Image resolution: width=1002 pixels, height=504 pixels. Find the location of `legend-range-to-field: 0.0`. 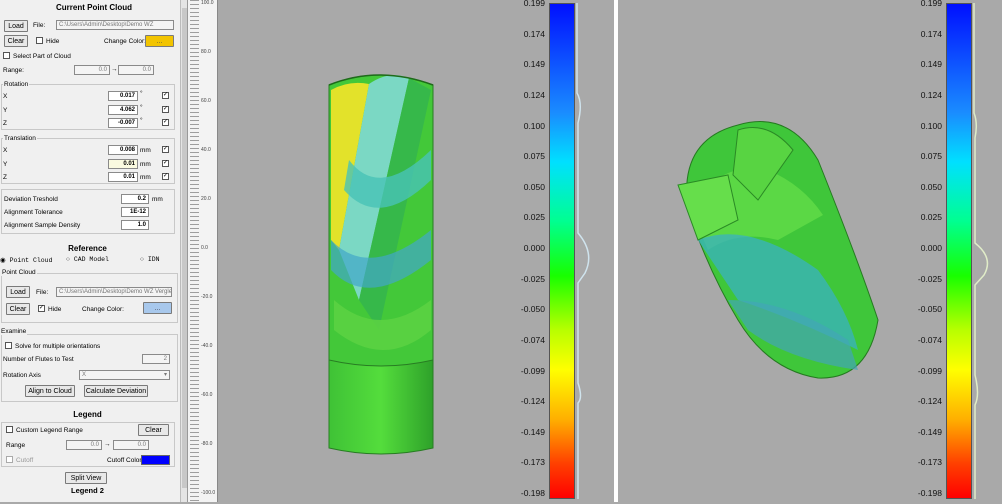

legend-range-to-field: 0.0 is located at coordinates (131, 445).